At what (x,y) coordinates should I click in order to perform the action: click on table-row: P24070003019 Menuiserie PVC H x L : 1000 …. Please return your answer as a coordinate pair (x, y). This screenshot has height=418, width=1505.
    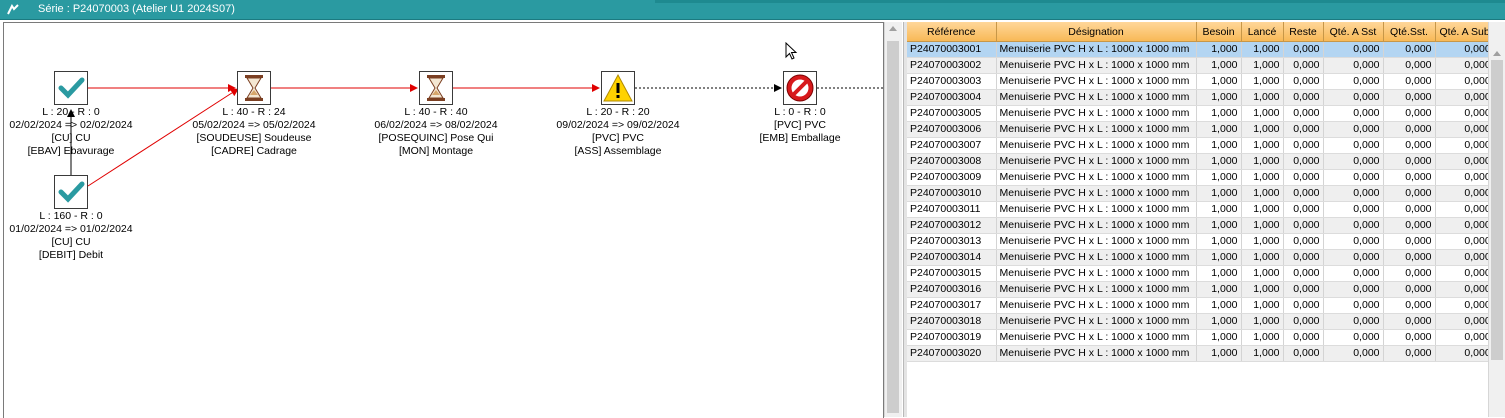
    Looking at the image, I should click on (1201, 337).